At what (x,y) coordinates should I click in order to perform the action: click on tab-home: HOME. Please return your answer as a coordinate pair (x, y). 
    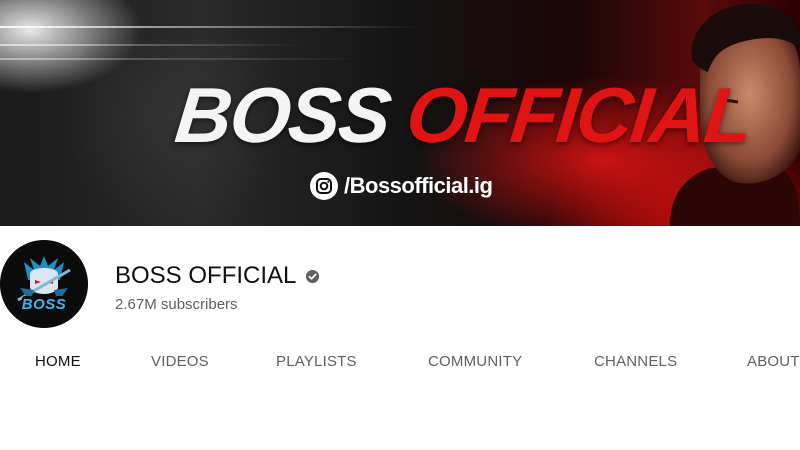
    Looking at the image, I should click on (58, 362).